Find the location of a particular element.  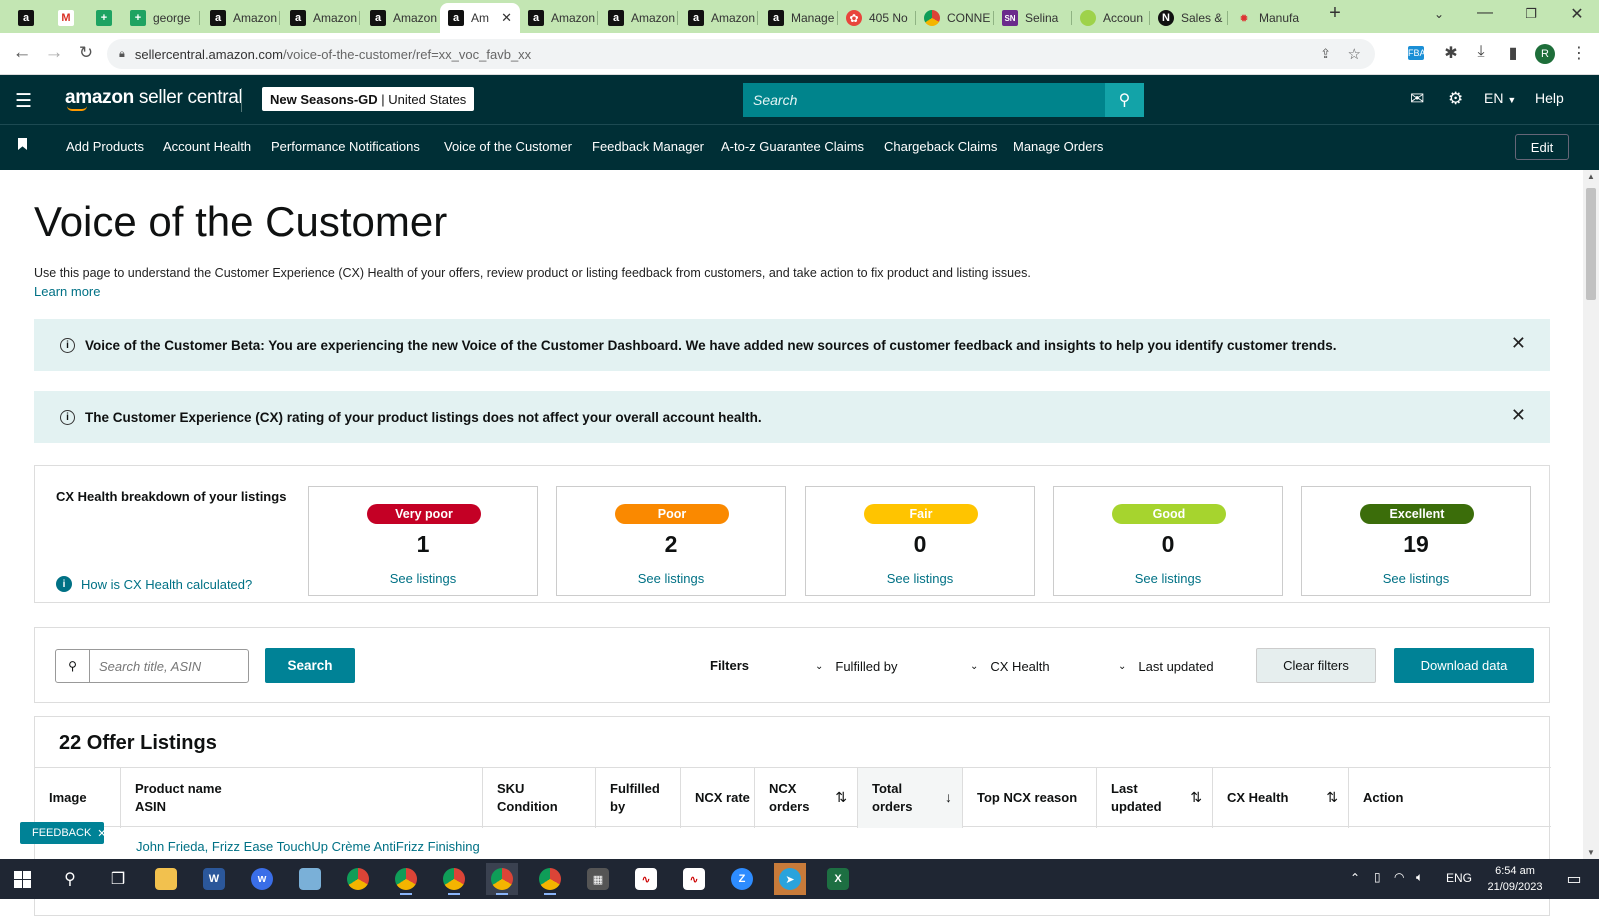

system-clock: 6:54 am 21/09/2023 is located at coordinates (1515, 879).